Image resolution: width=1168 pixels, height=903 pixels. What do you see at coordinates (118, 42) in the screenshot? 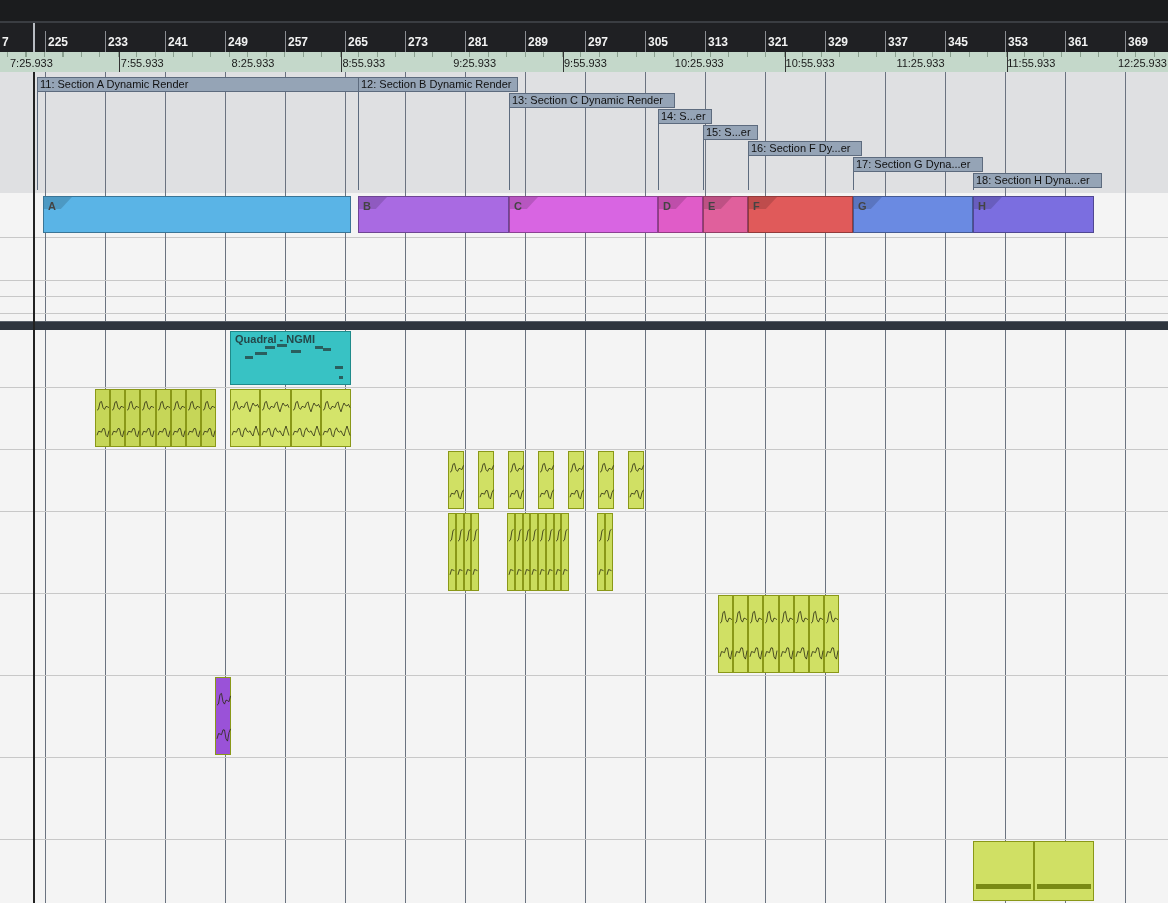
I see `bar-number: 233` at bounding box center [118, 42].